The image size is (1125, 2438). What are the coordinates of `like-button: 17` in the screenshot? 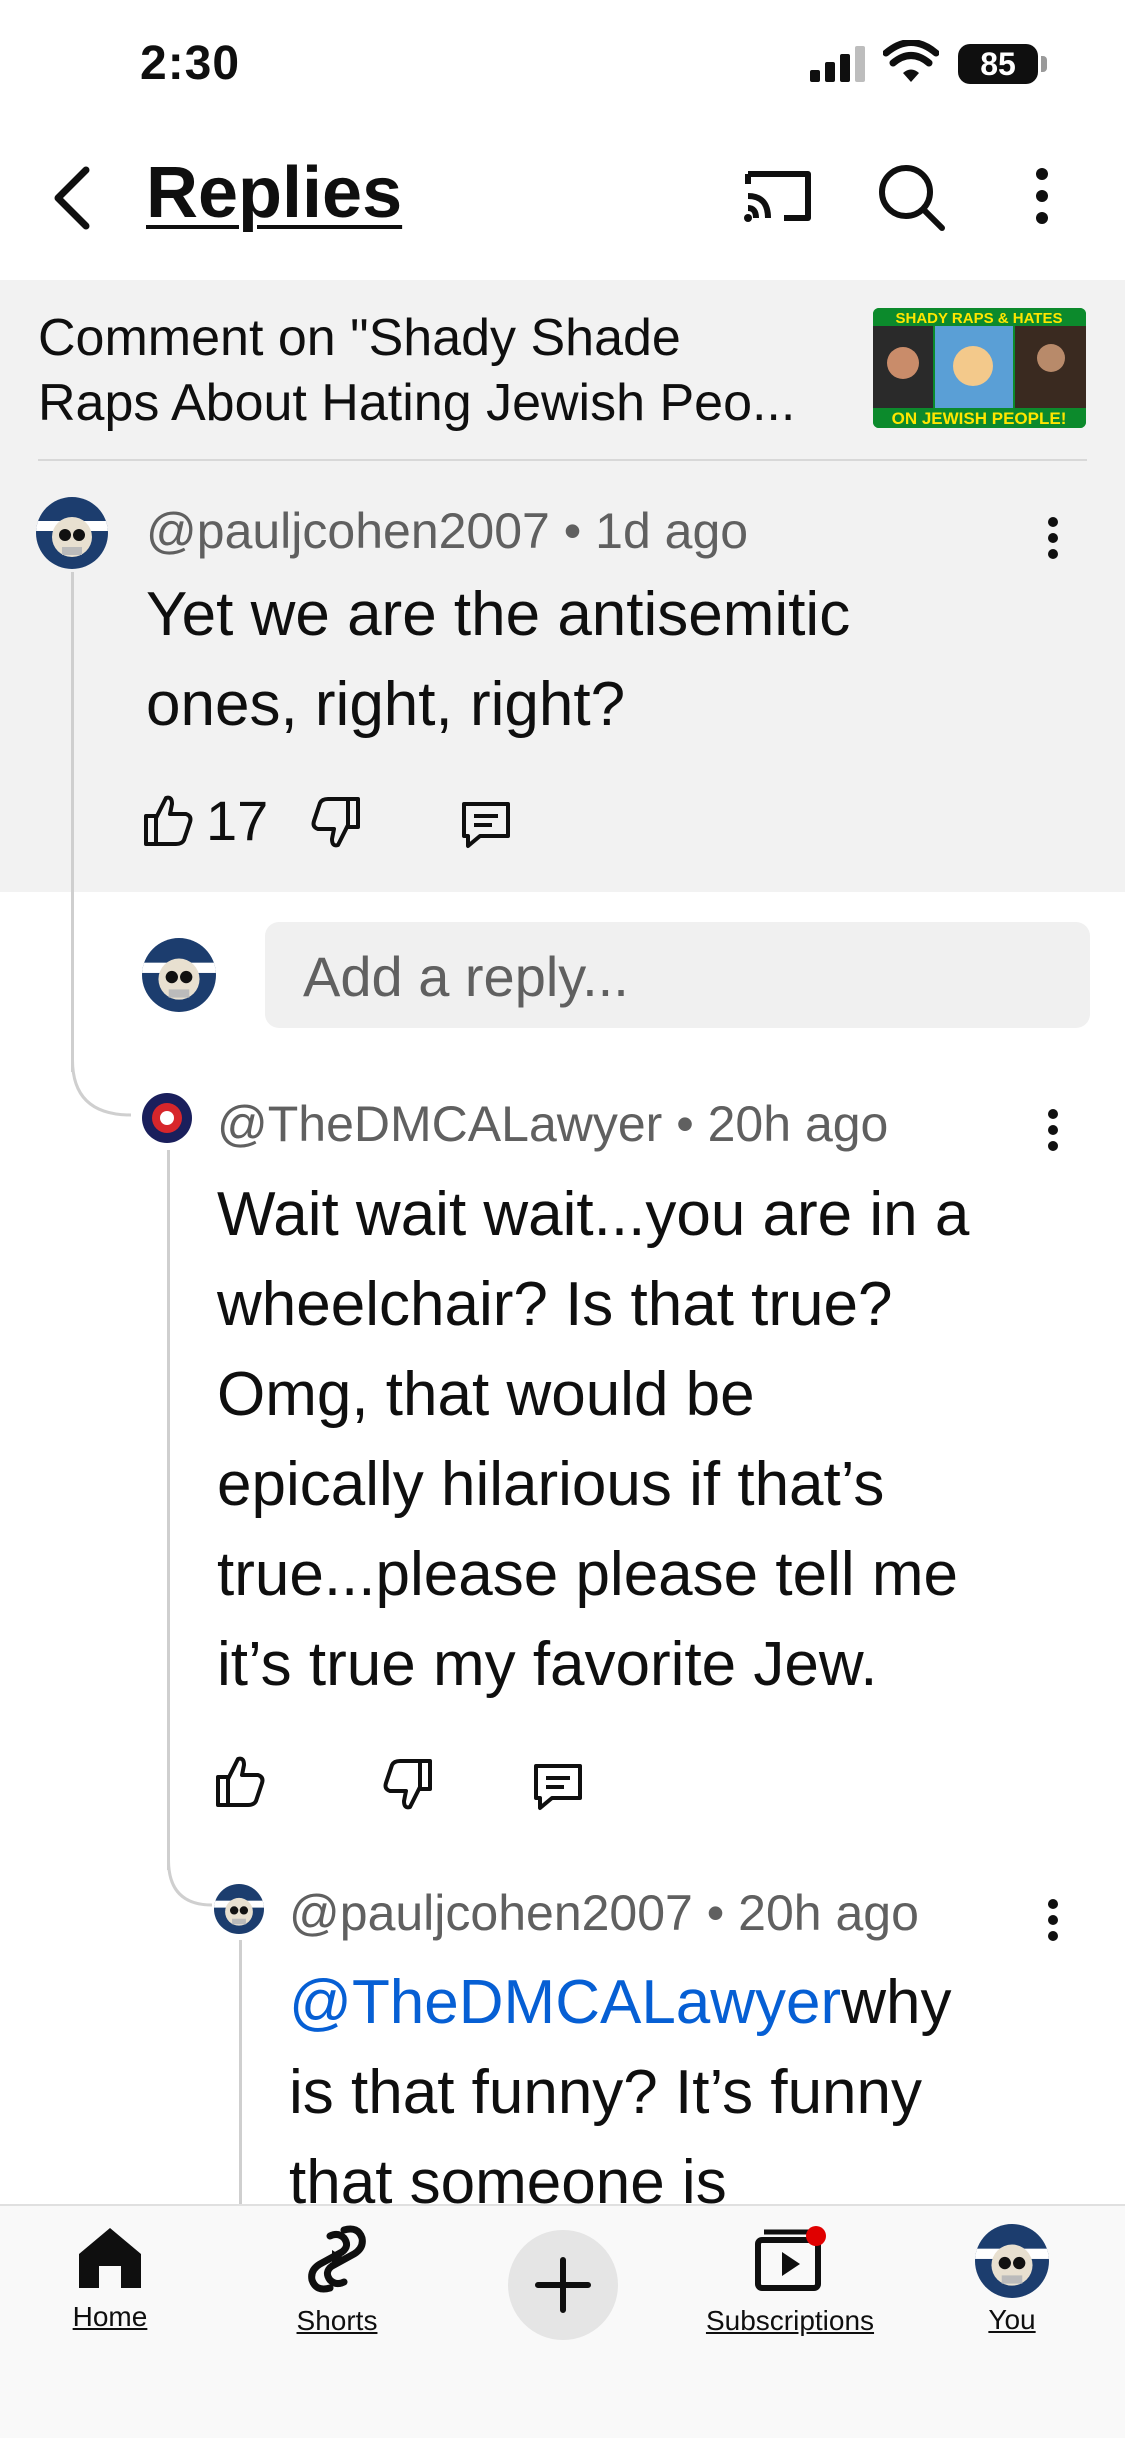 It's located at (205, 820).